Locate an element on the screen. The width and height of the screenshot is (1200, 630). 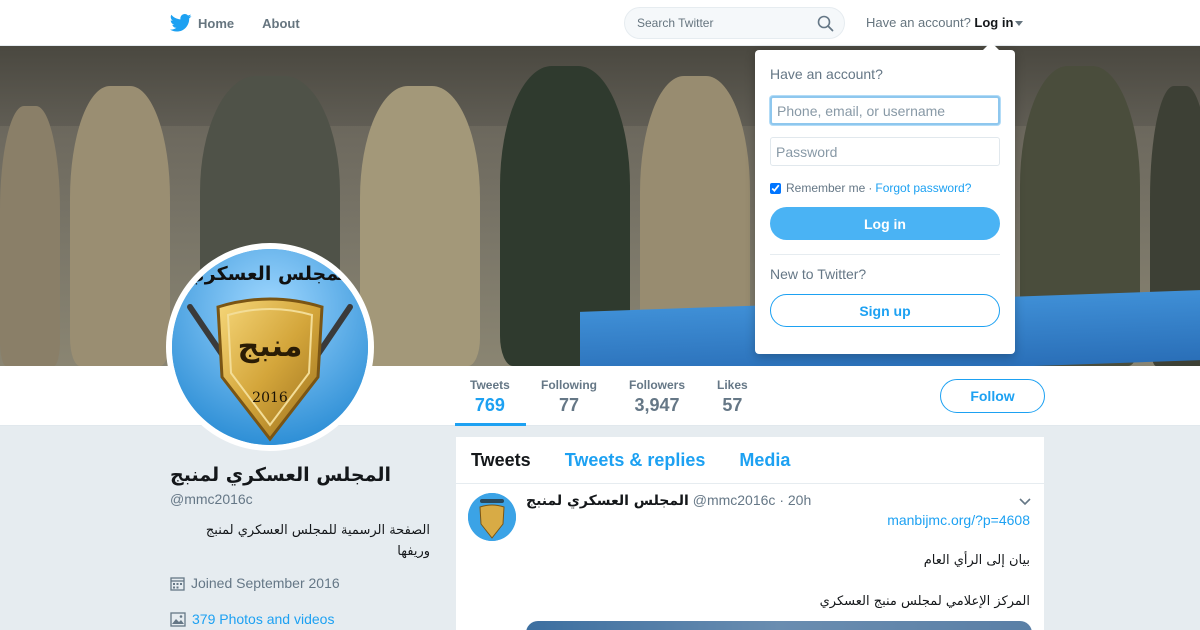
remember-me-label: Remember me is located at coordinates (825, 188).